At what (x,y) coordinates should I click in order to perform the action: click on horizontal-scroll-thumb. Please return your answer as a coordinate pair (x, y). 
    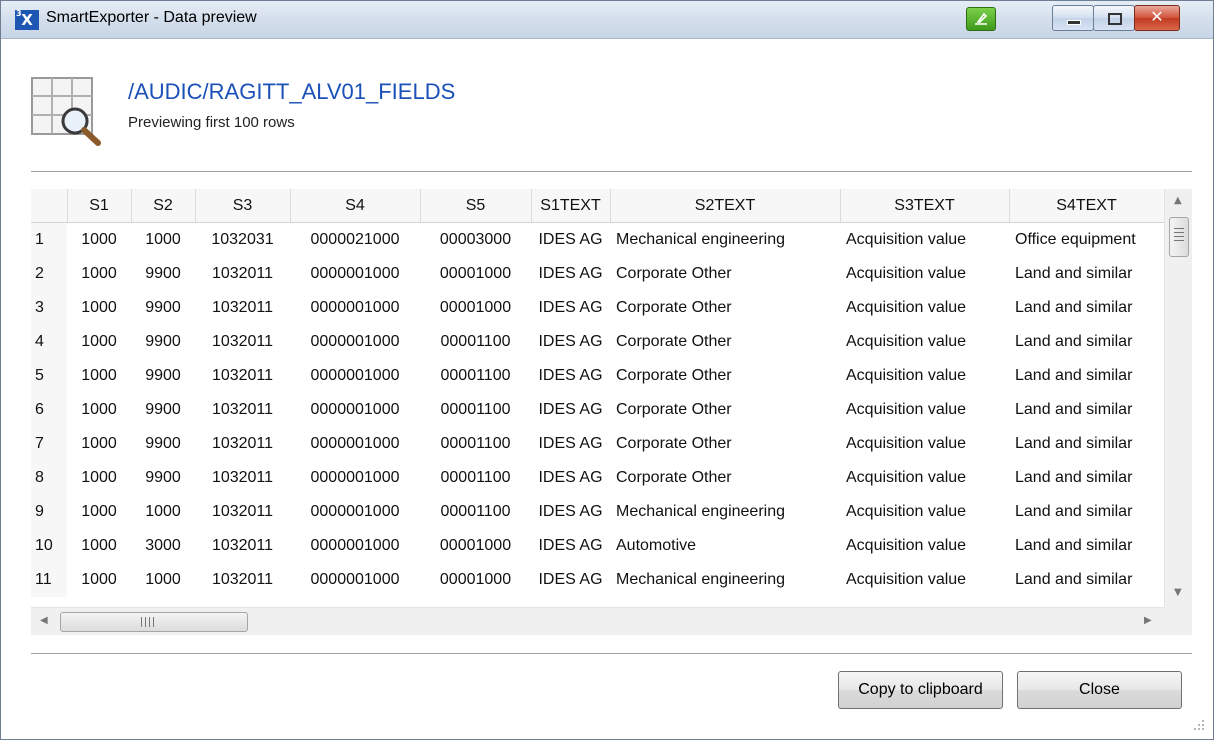
    Looking at the image, I should click on (154, 622).